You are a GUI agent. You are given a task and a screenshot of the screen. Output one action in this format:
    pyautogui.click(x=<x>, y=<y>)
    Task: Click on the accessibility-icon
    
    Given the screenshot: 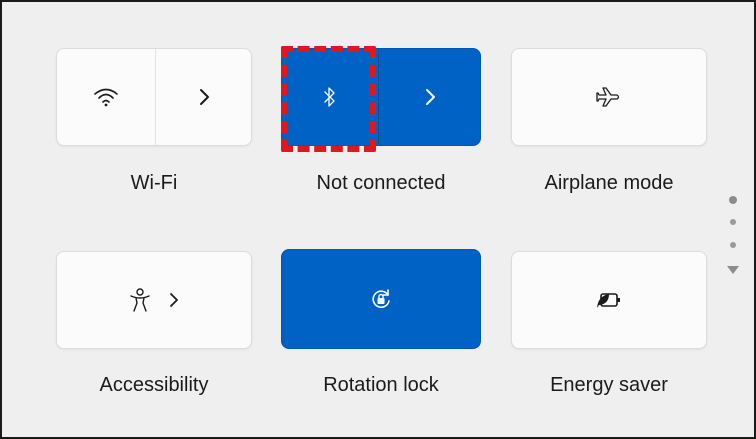 What is the action you would take?
    pyautogui.click(x=140, y=300)
    